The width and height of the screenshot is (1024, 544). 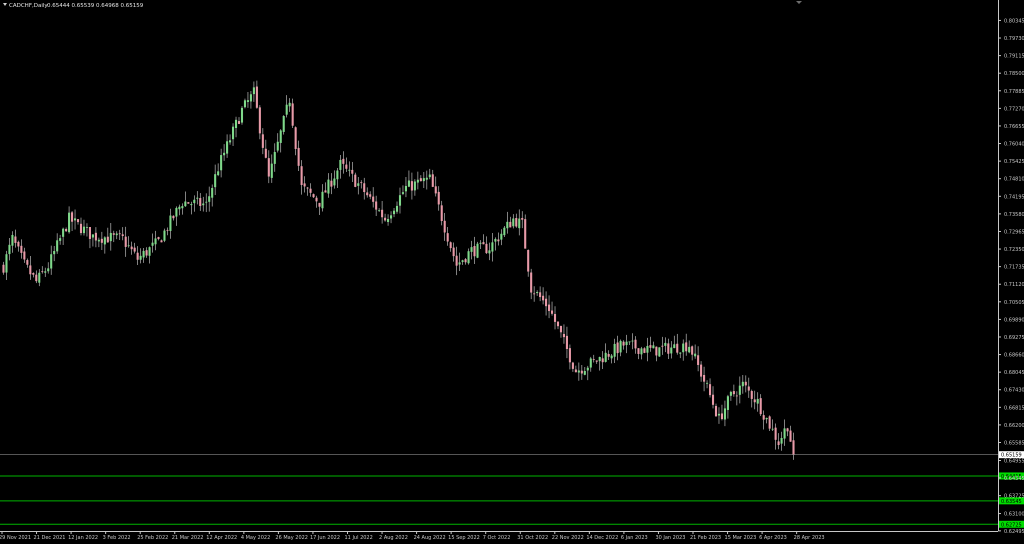 I want to click on time-tick-label: 7 Oct 2022, so click(x=497, y=538).